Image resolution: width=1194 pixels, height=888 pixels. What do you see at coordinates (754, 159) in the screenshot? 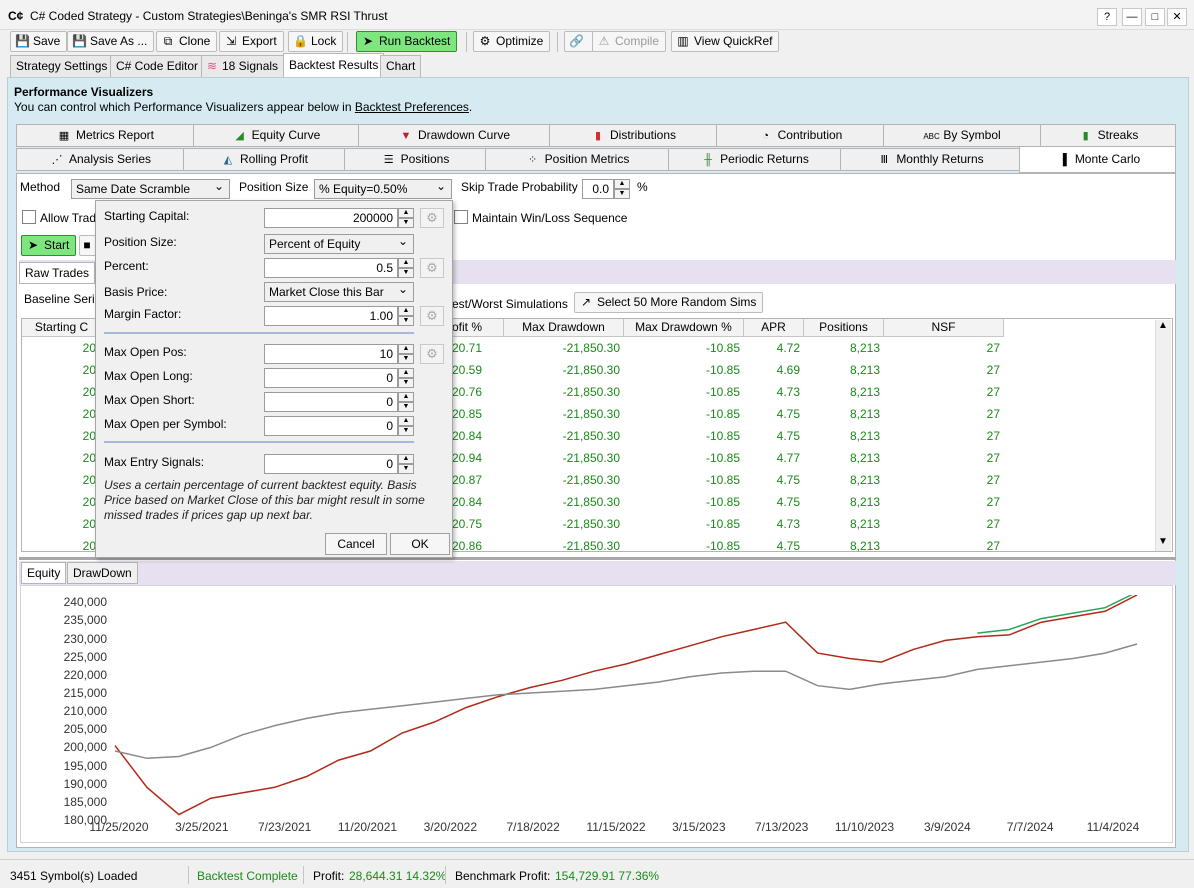
I see `tab-periodic-returns: ╫ Periodic Returns` at bounding box center [754, 159].